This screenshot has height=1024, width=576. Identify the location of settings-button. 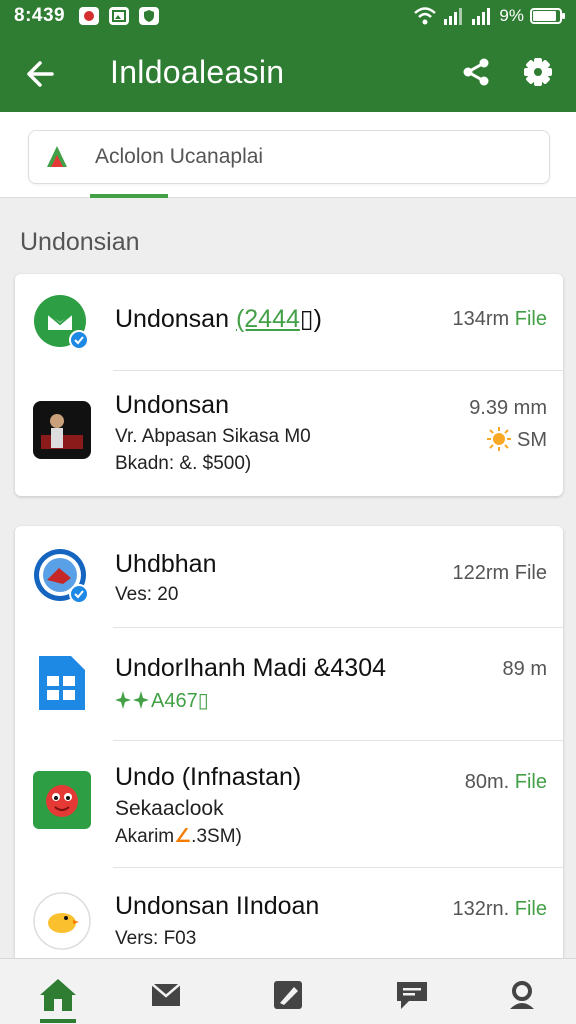
(538, 72).